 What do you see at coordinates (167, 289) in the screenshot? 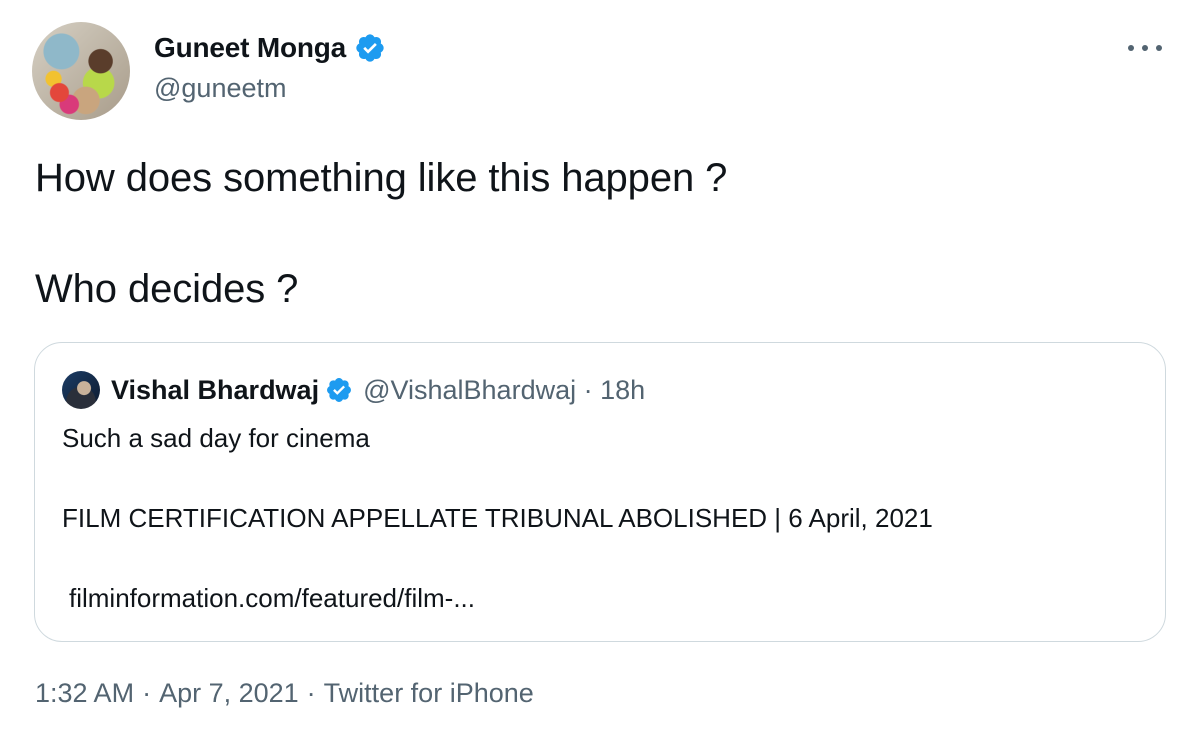
I see `tweet-text-line-2: Who decides ?` at bounding box center [167, 289].